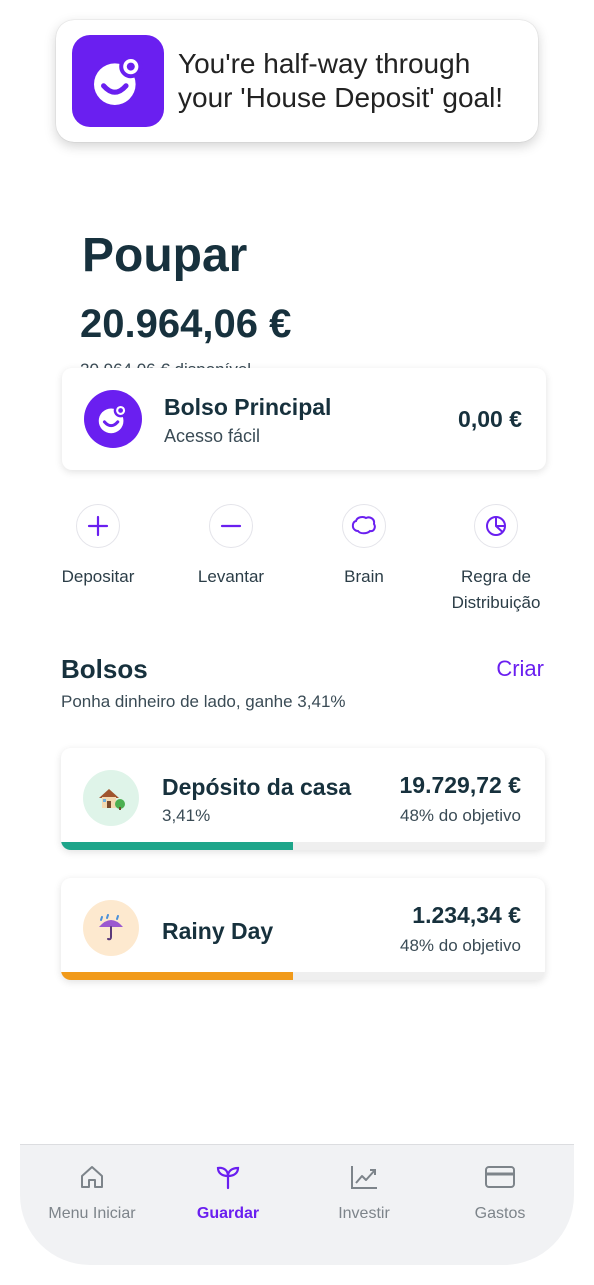 The height and width of the screenshot is (1285, 594). What do you see at coordinates (231, 576) in the screenshot?
I see `withdraw-label: Levantar` at bounding box center [231, 576].